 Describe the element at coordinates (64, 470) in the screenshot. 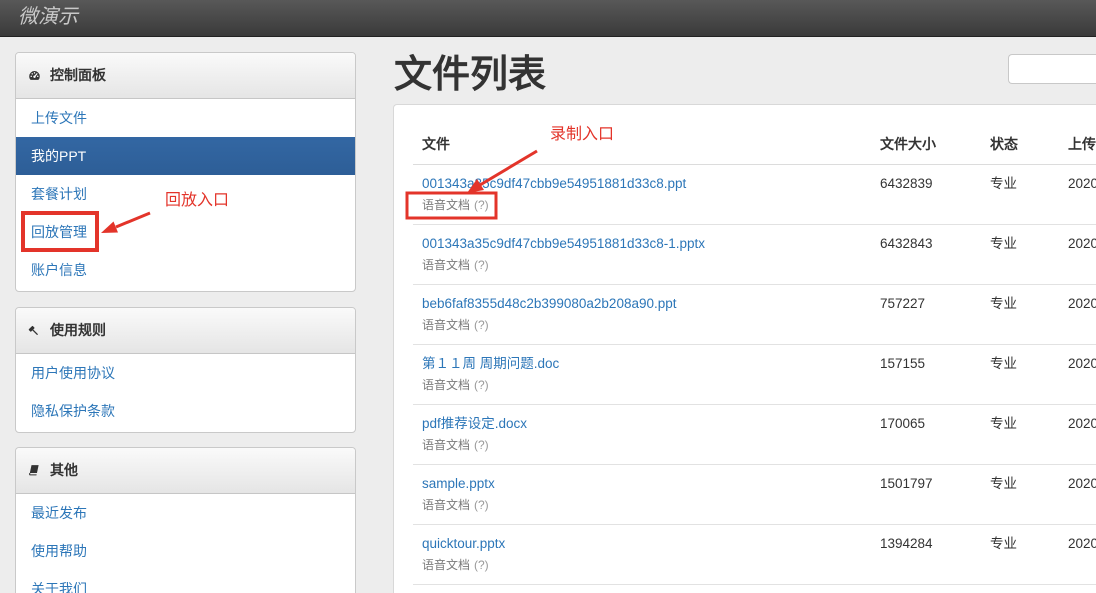

I see `panel-title-other: 其他` at that location.